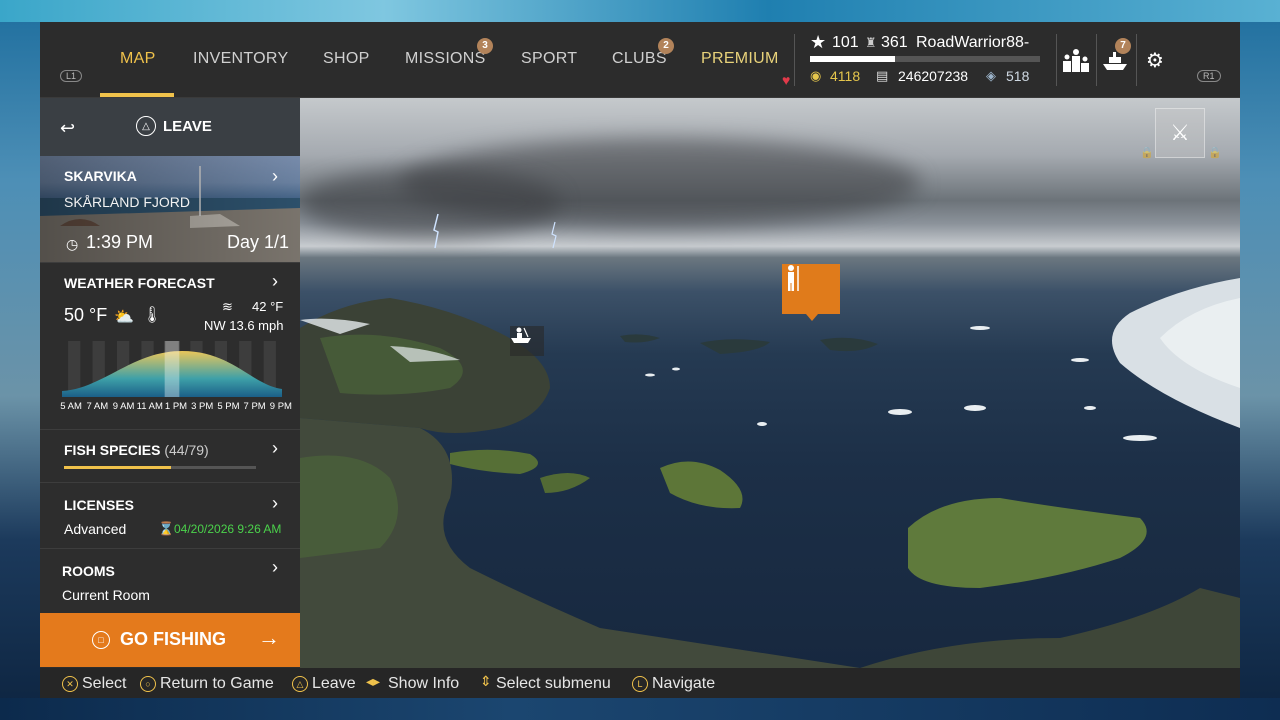 This screenshot has height=720, width=1280. Describe the element at coordinates (106, 595) in the screenshot. I see `current-room: Current Room` at that location.